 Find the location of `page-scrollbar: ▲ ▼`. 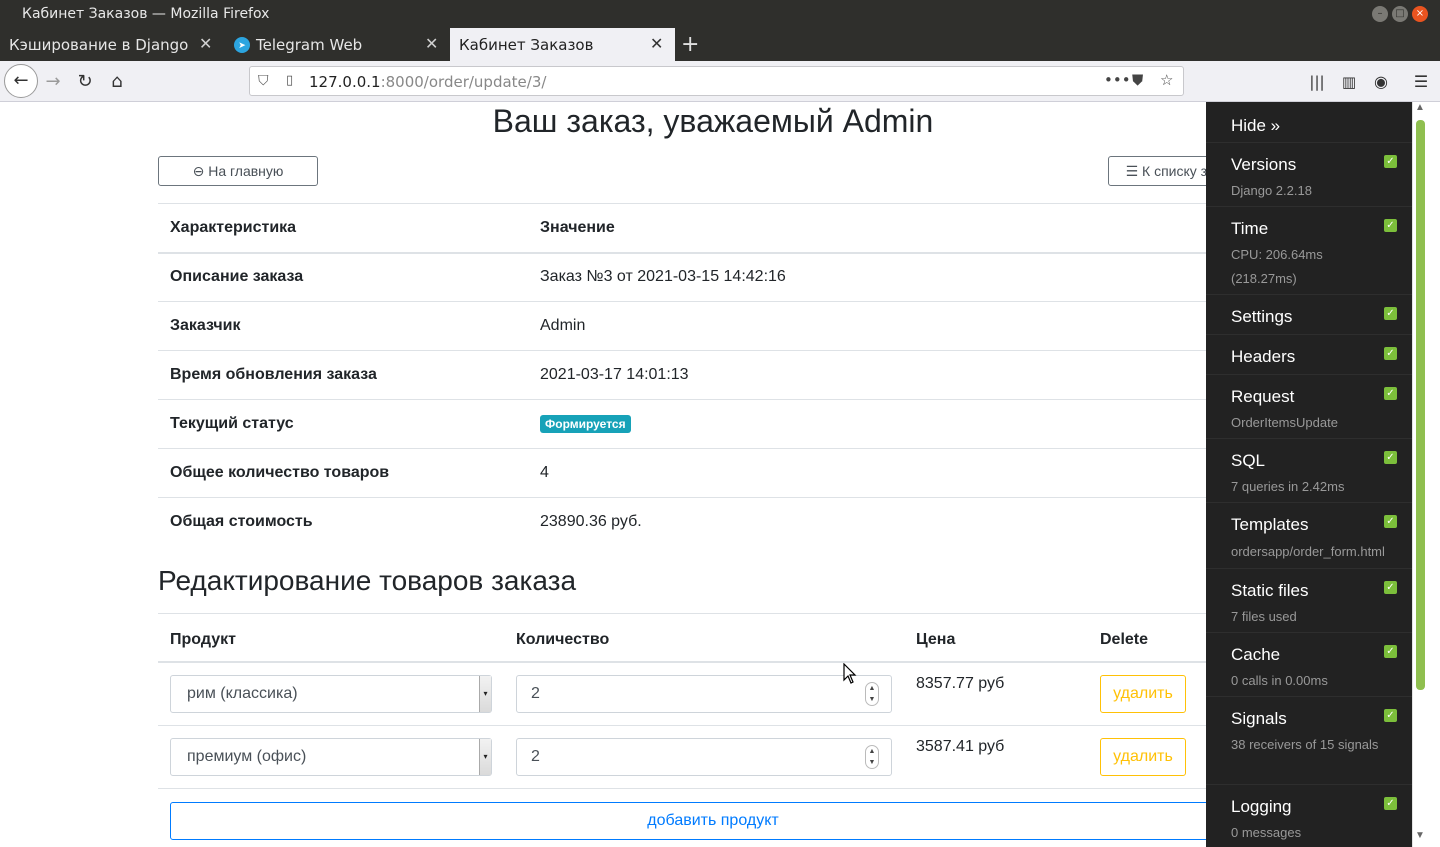

page-scrollbar: ▲ ▼ is located at coordinates (1426, 474).